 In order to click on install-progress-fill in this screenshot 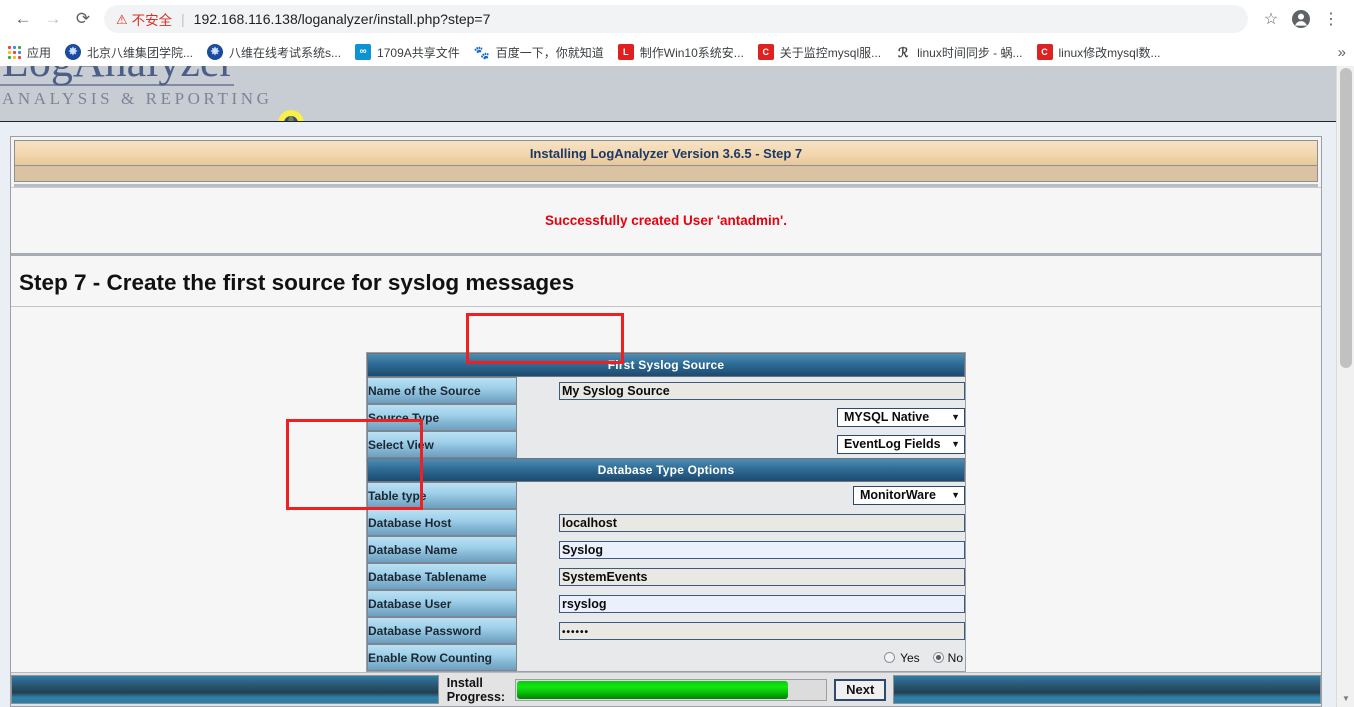, I will do `click(653, 689)`.